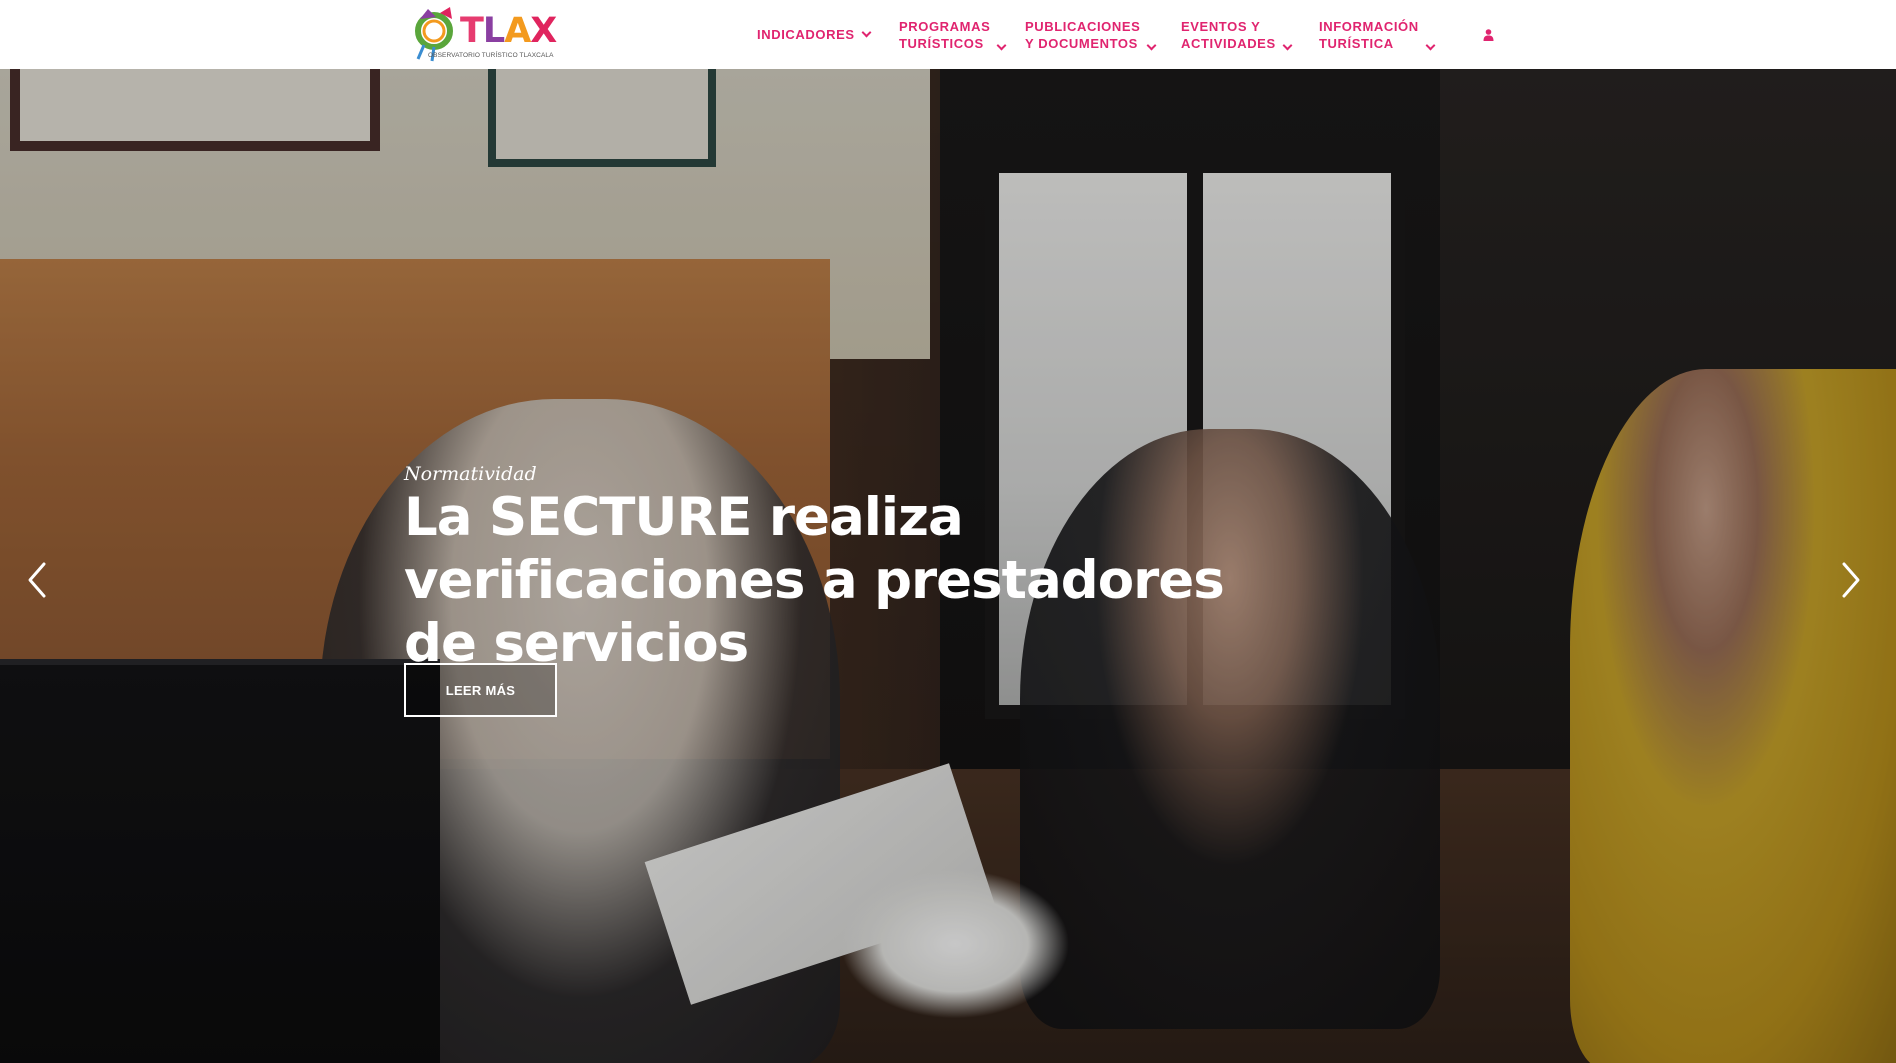 The height and width of the screenshot is (1063, 1896). I want to click on read-more-button: LEER MÁS, so click(480, 690).